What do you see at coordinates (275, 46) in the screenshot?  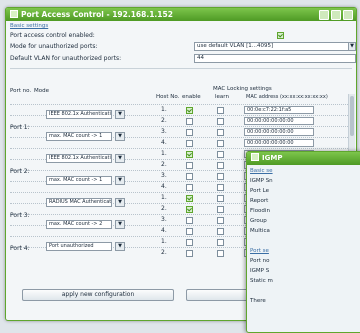 I see `unauth-mode-select: use default VLAN [1...4095] ▼` at bounding box center [275, 46].